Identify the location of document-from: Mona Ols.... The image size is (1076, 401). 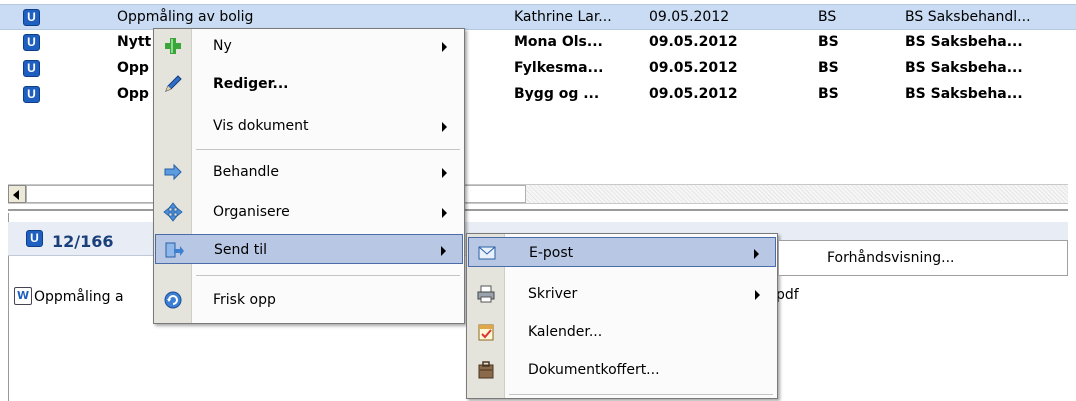
(558, 42).